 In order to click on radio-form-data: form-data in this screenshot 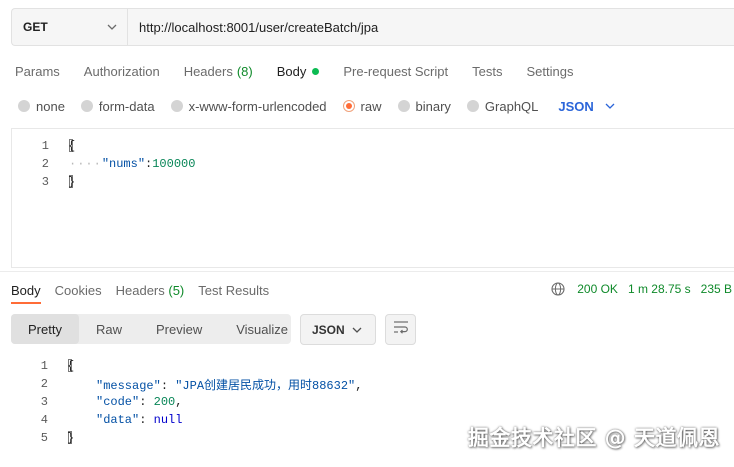, I will do `click(117, 106)`.